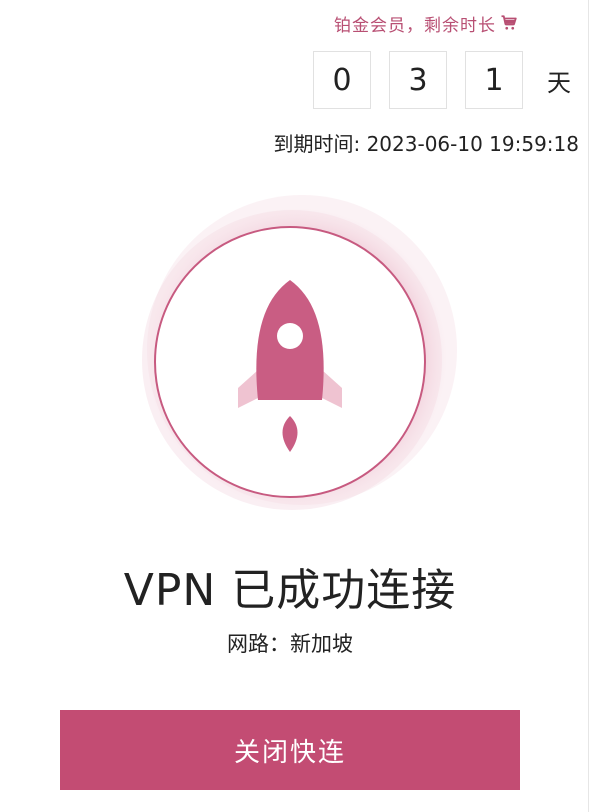  Describe the element at coordinates (509, 23) in the screenshot. I see `cart-icon` at that location.